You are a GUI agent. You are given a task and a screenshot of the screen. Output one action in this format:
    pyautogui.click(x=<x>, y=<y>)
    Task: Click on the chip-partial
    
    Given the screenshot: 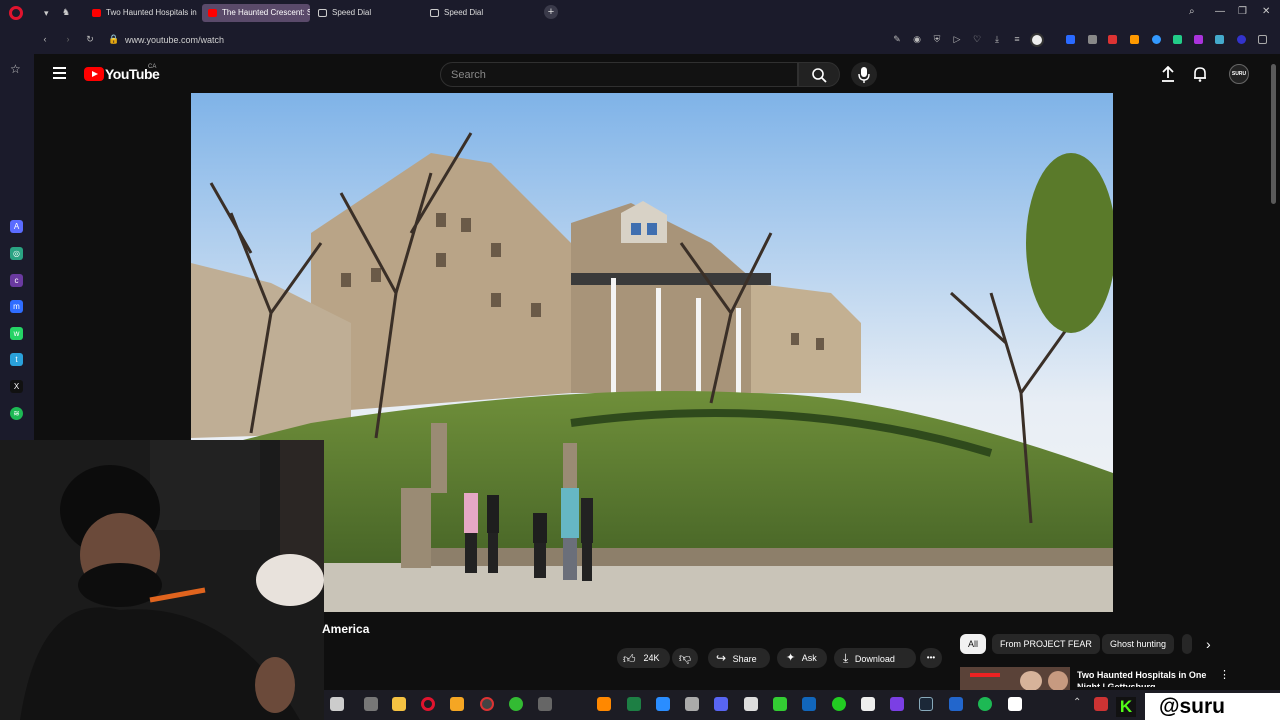 What is the action you would take?
    pyautogui.click(x=1187, y=644)
    